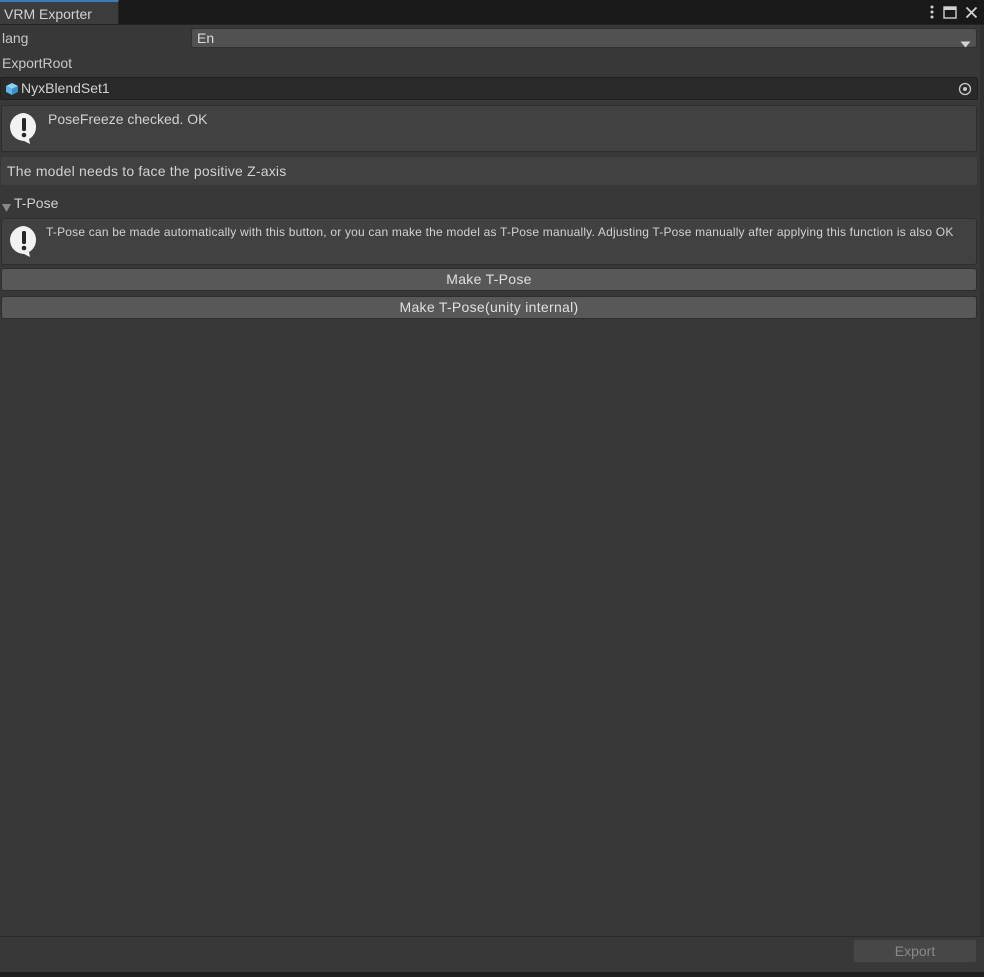 Image resolution: width=984 pixels, height=977 pixels. I want to click on pose-freeze-helpbox: PoseFreeze checked. OK, so click(489, 128).